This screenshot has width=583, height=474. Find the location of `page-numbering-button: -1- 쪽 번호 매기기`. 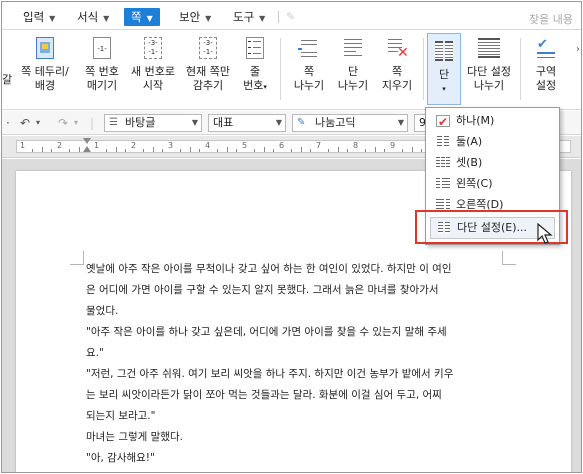

page-numbering-button: -1- 쪽 번호 매기기 is located at coordinates (102, 69).